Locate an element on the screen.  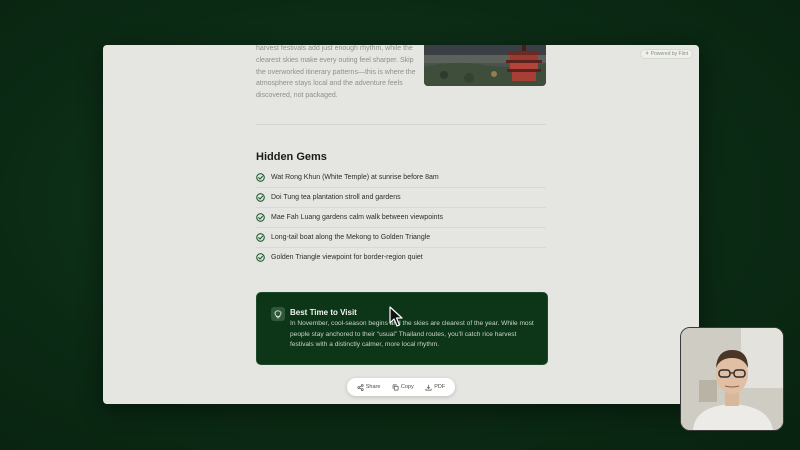
pdf-button: PDF is located at coordinates (435, 387).